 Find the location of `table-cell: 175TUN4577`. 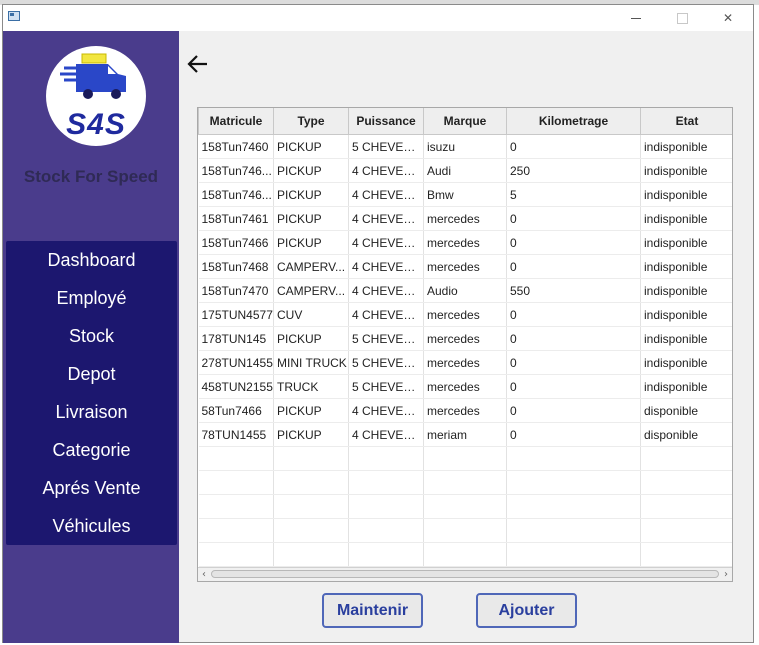

table-cell: 175TUN4577 is located at coordinates (236, 314).